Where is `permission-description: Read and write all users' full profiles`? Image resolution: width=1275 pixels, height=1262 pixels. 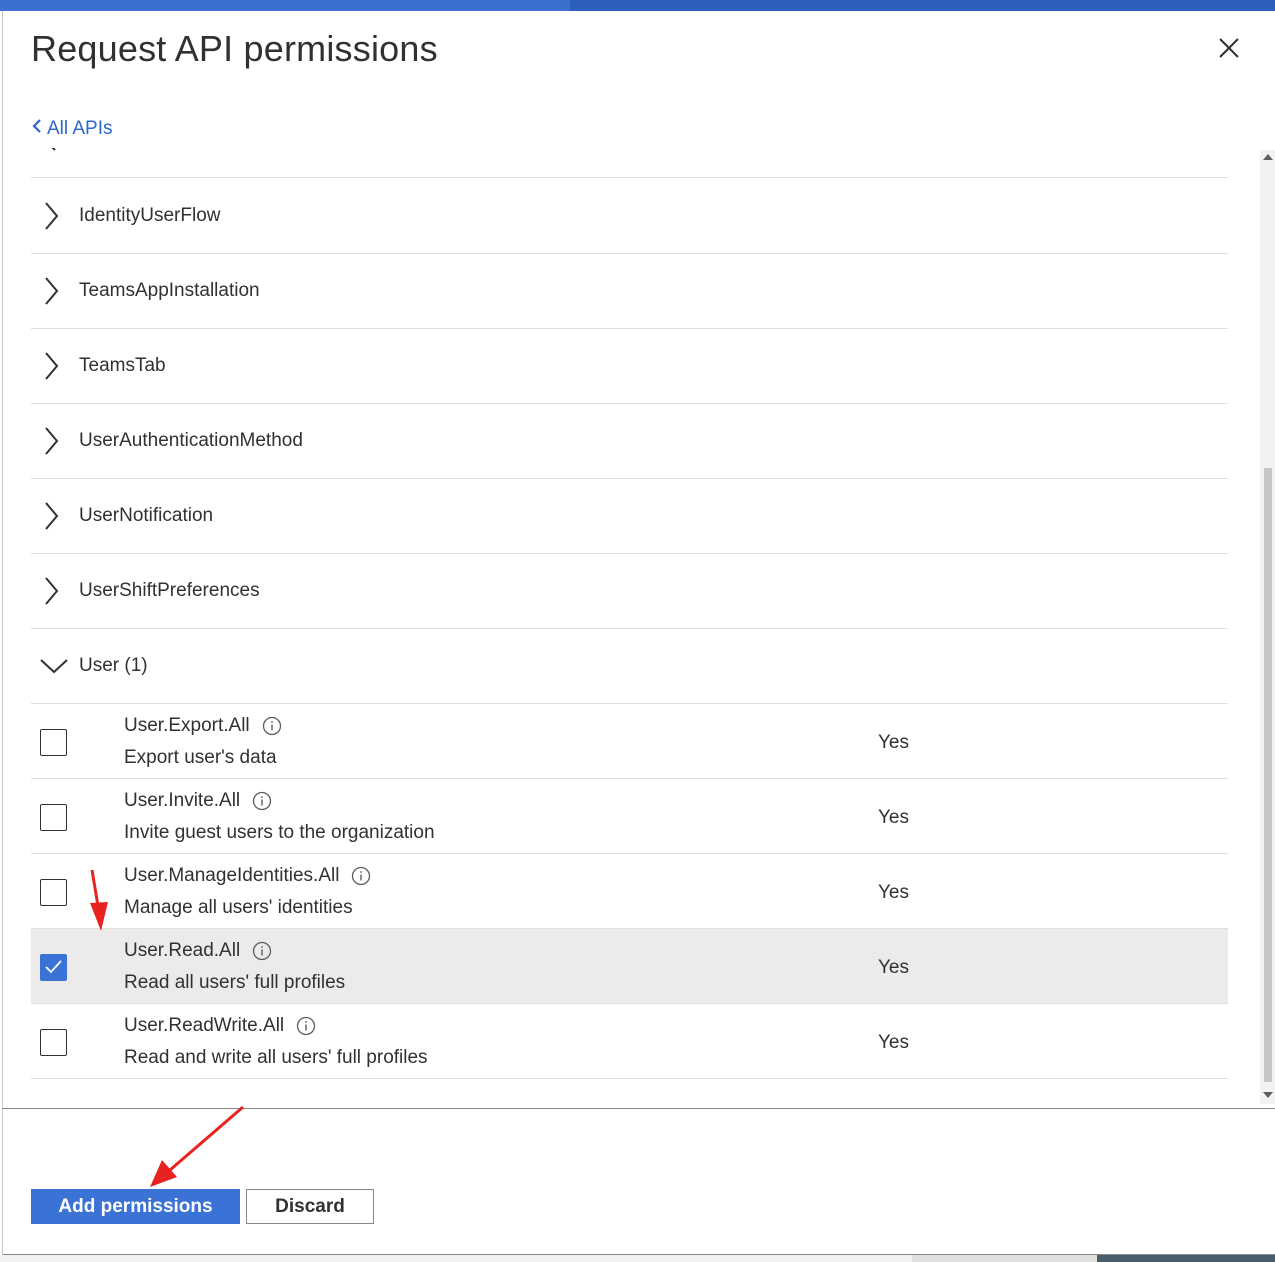 permission-description: Read and write all users' full profiles is located at coordinates (276, 1057).